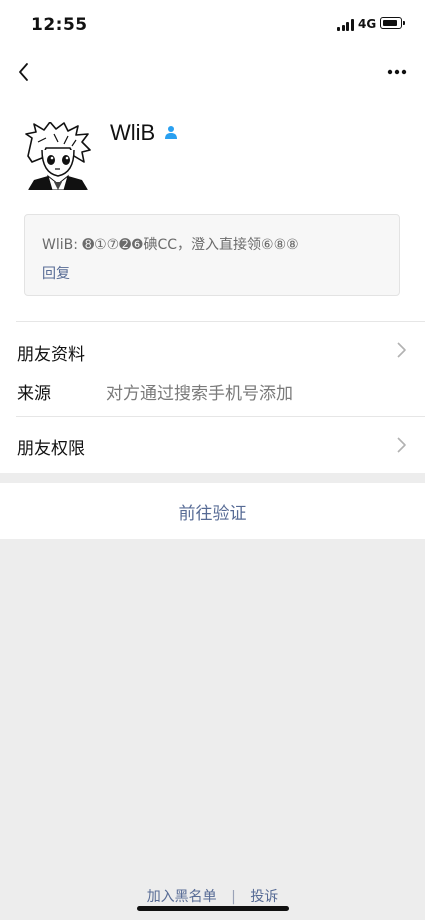 This screenshot has width=425, height=920. What do you see at coordinates (213, 908) in the screenshot?
I see `home-indicator` at bounding box center [213, 908].